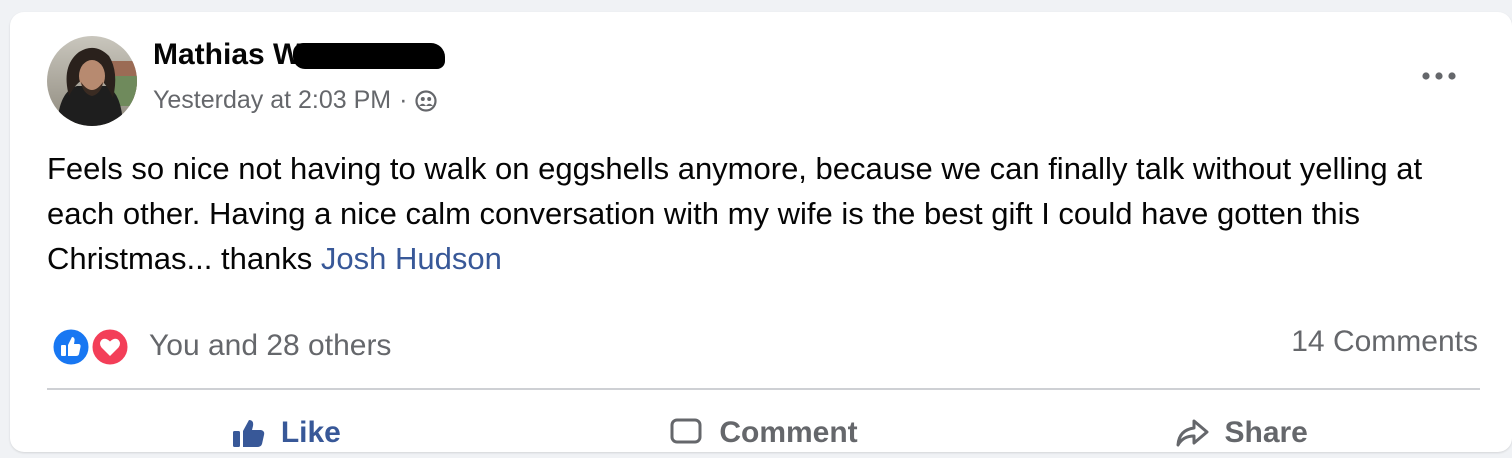 Image resolution: width=1512 pixels, height=458 pixels. What do you see at coordinates (369, 56) in the screenshot?
I see `name-redaction` at bounding box center [369, 56].